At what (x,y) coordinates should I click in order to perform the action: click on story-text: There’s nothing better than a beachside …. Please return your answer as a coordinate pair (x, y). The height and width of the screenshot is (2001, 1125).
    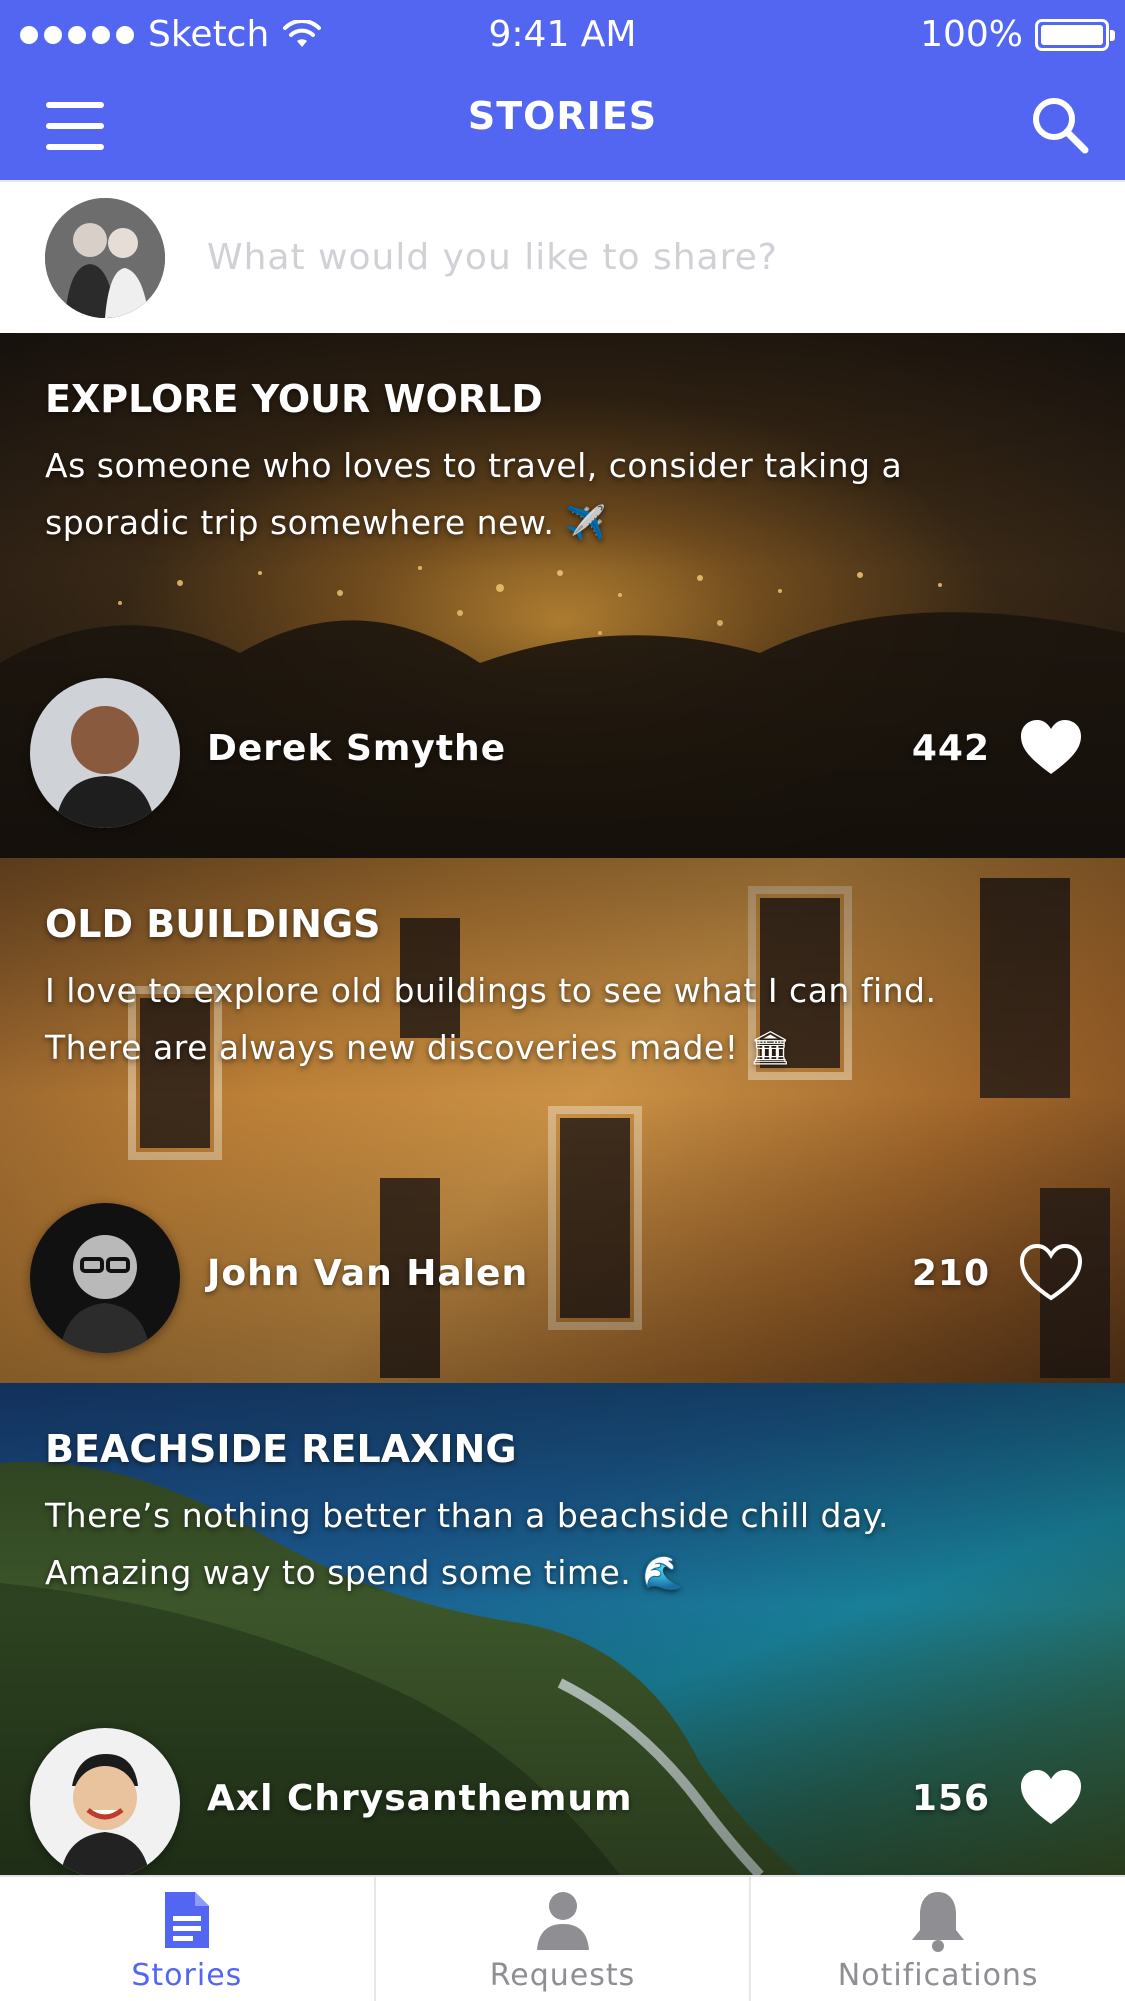
    Looking at the image, I should click on (467, 1544).